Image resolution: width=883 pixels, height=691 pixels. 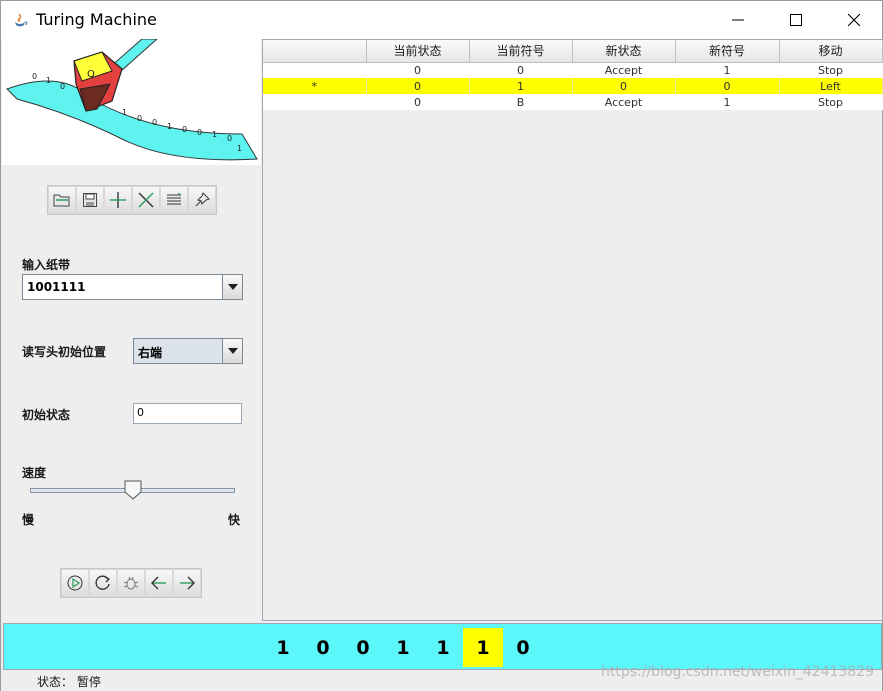 What do you see at coordinates (624, 51) in the screenshot?
I see `column-header: 新状态` at bounding box center [624, 51].